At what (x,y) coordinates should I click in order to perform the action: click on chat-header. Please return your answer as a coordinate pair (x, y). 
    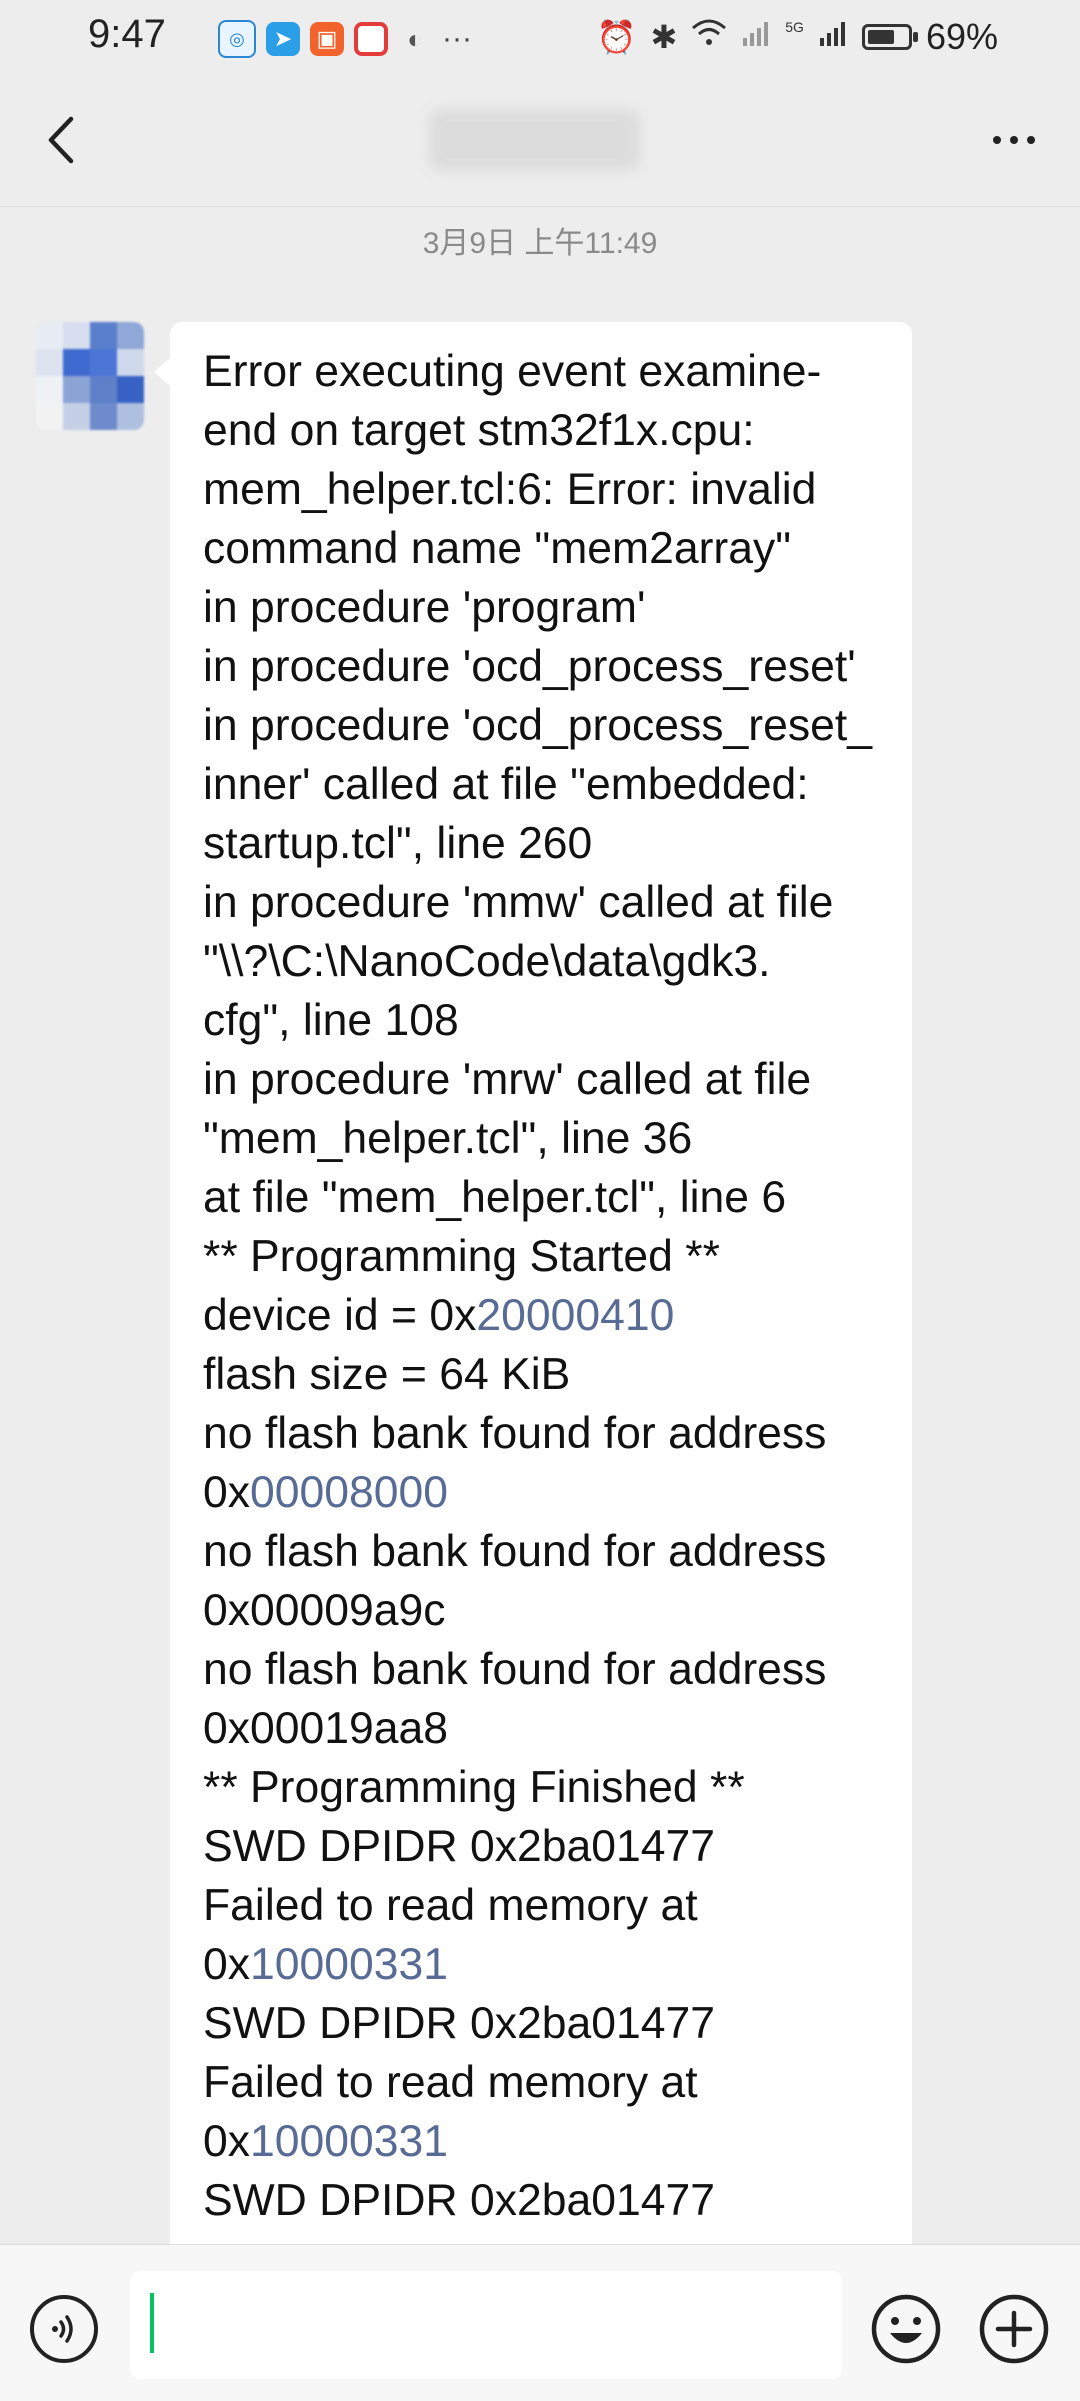
    Looking at the image, I should click on (540, 143).